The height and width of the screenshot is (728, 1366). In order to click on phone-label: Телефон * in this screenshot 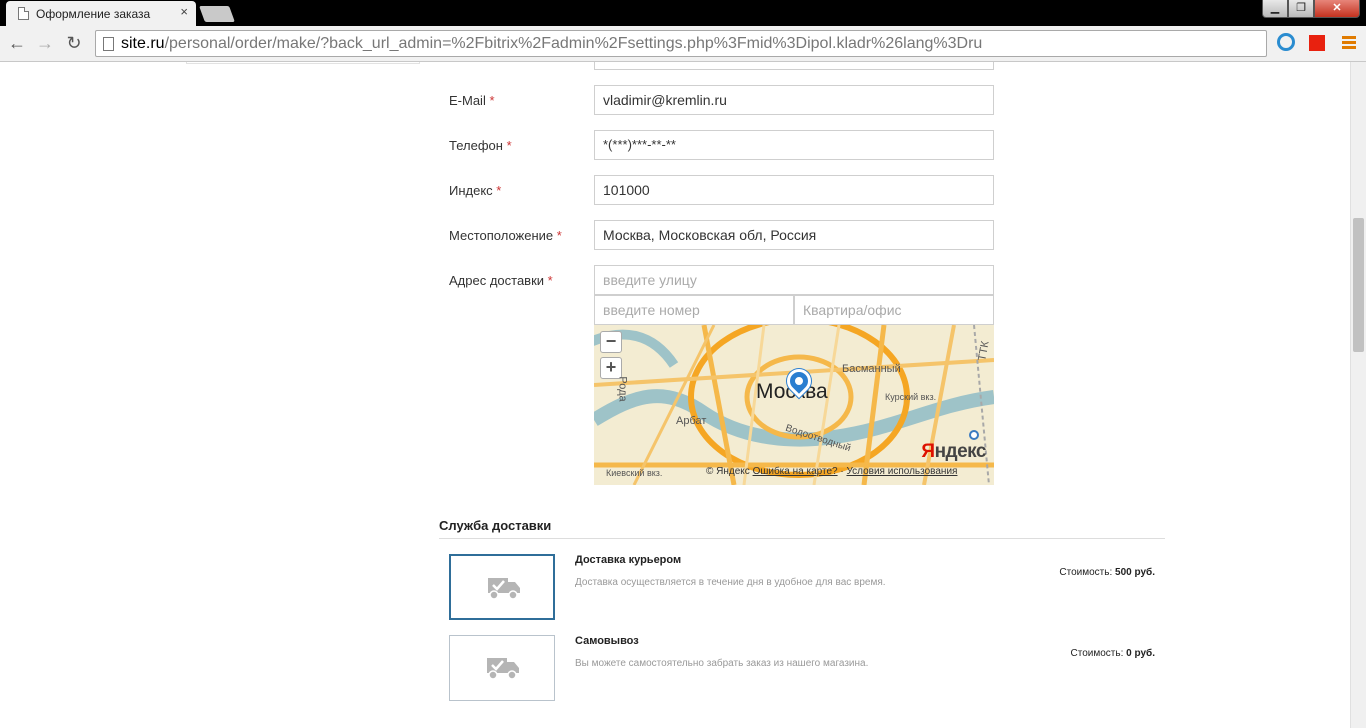, I will do `click(480, 145)`.